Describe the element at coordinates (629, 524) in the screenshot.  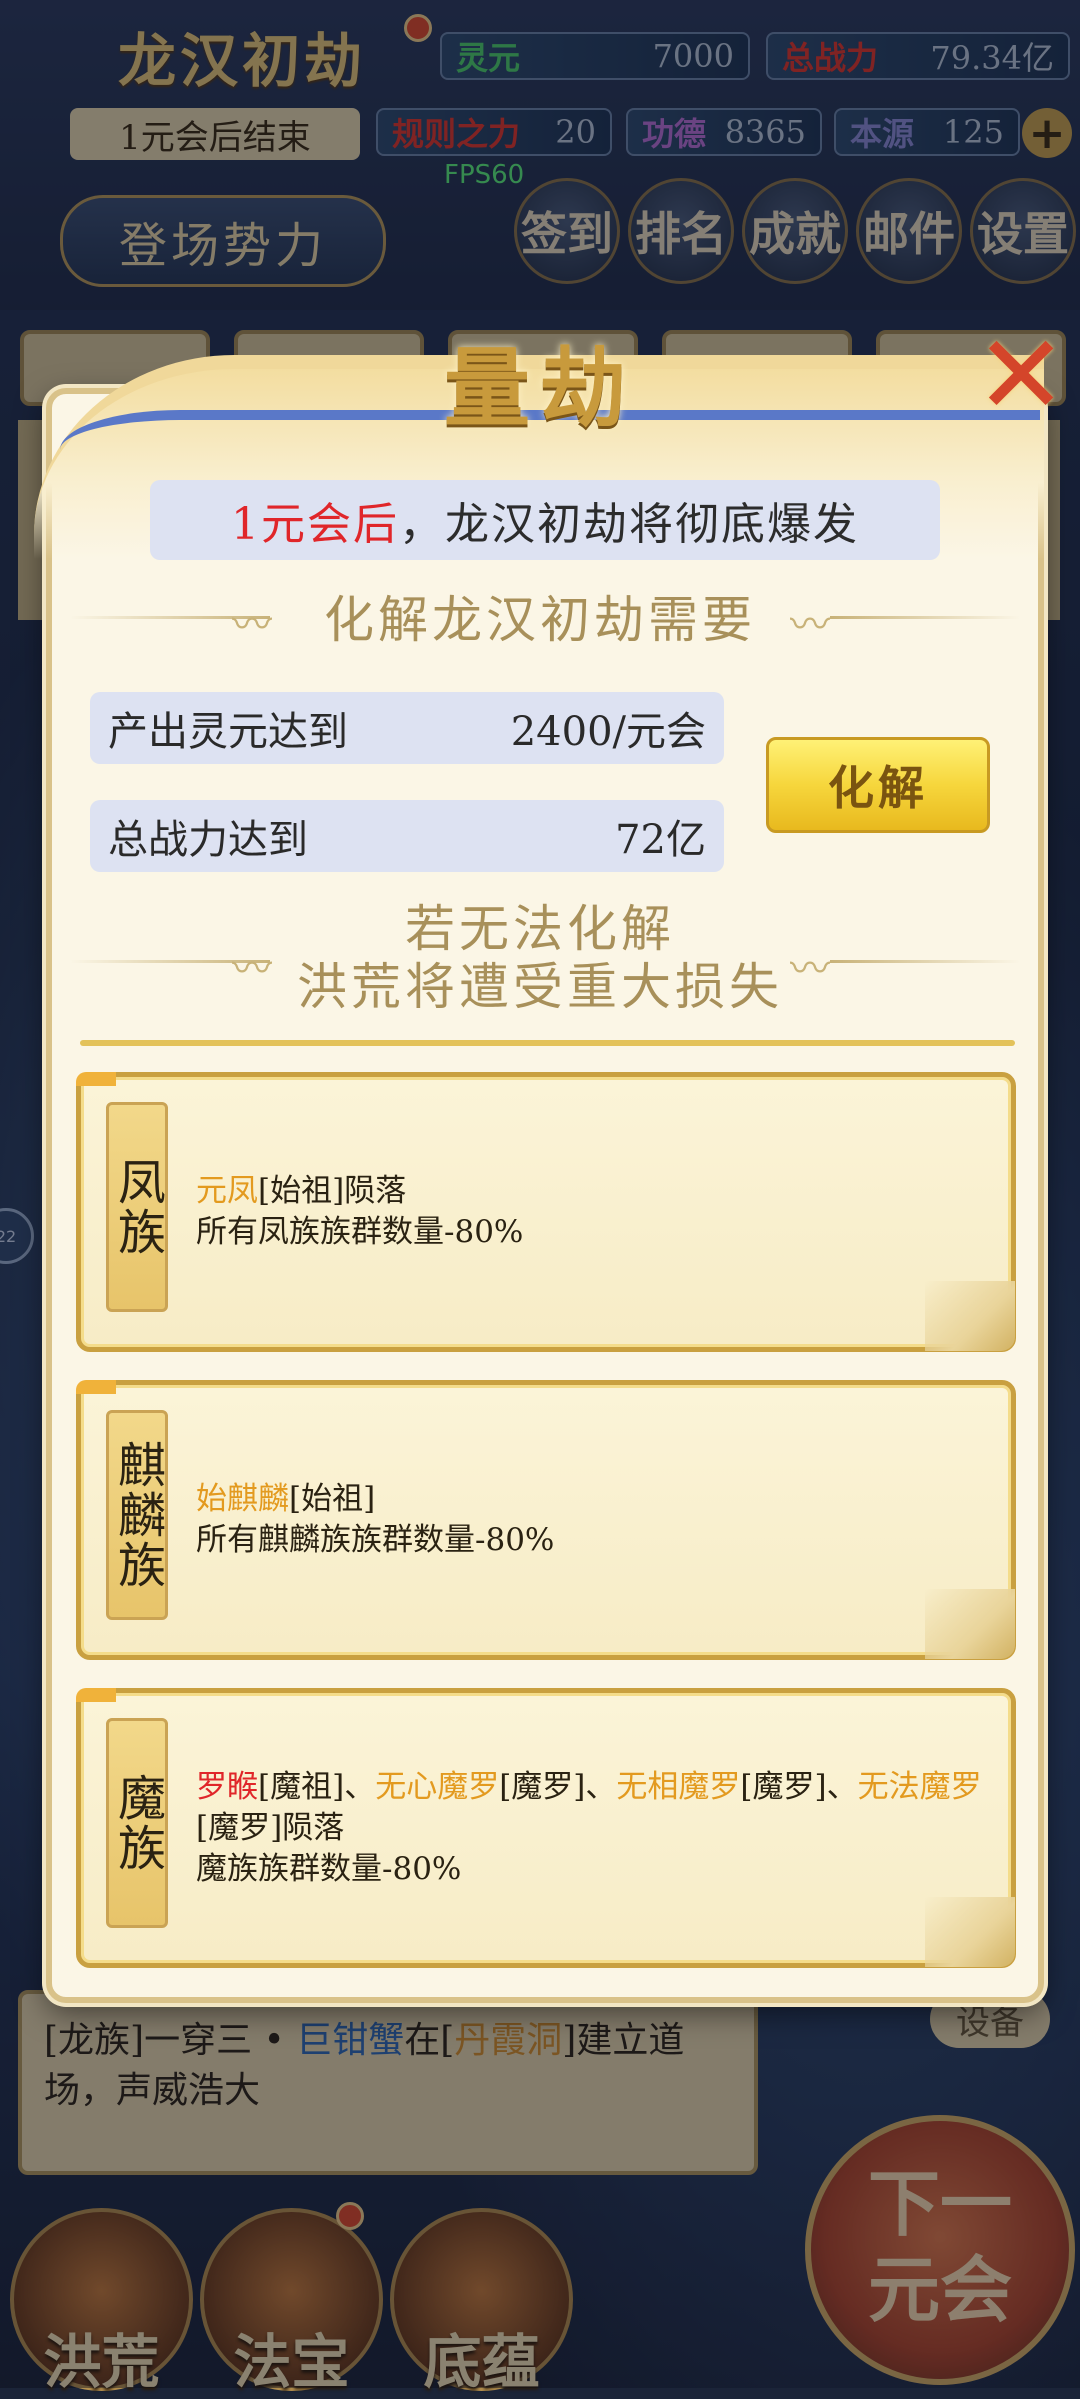
I see `warning-text: ，龙汉初劫将彻底爆发` at that location.